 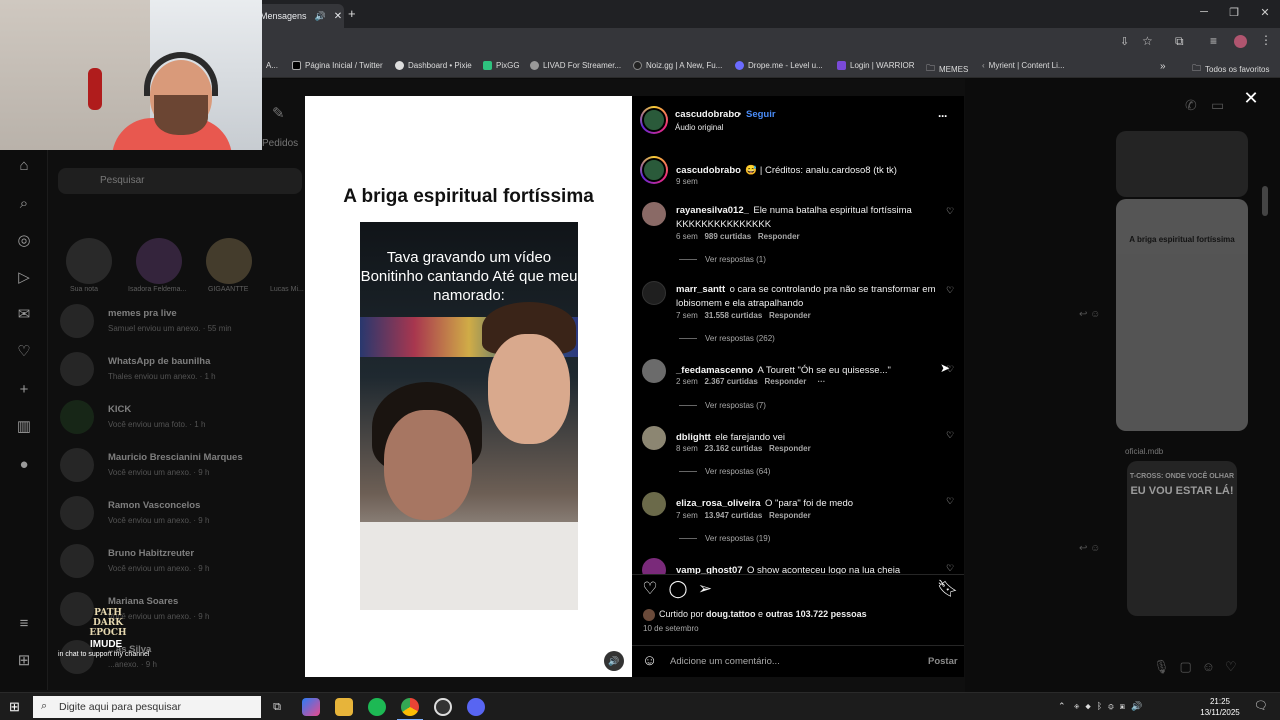 I want to click on comment-likes: 989 curtidas, so click(x=727, y=236).